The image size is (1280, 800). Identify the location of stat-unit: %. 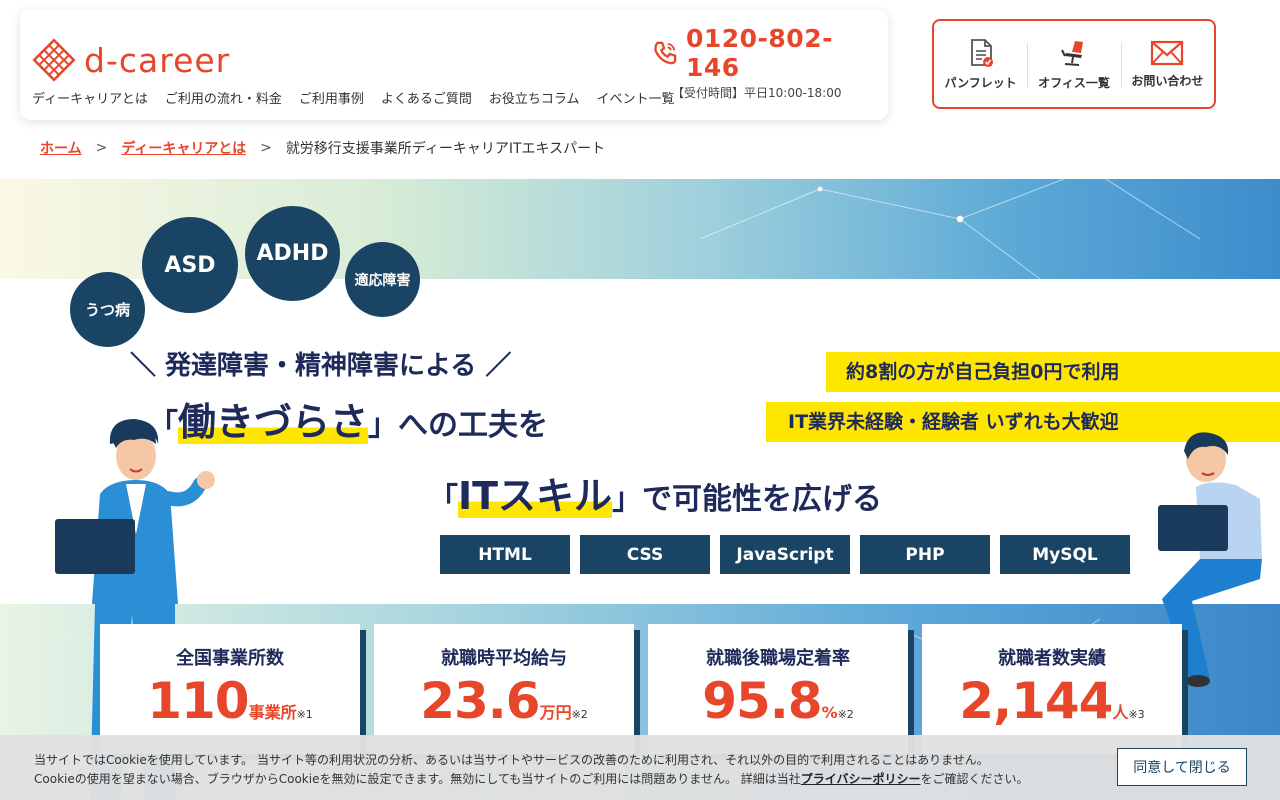
(829, 712).